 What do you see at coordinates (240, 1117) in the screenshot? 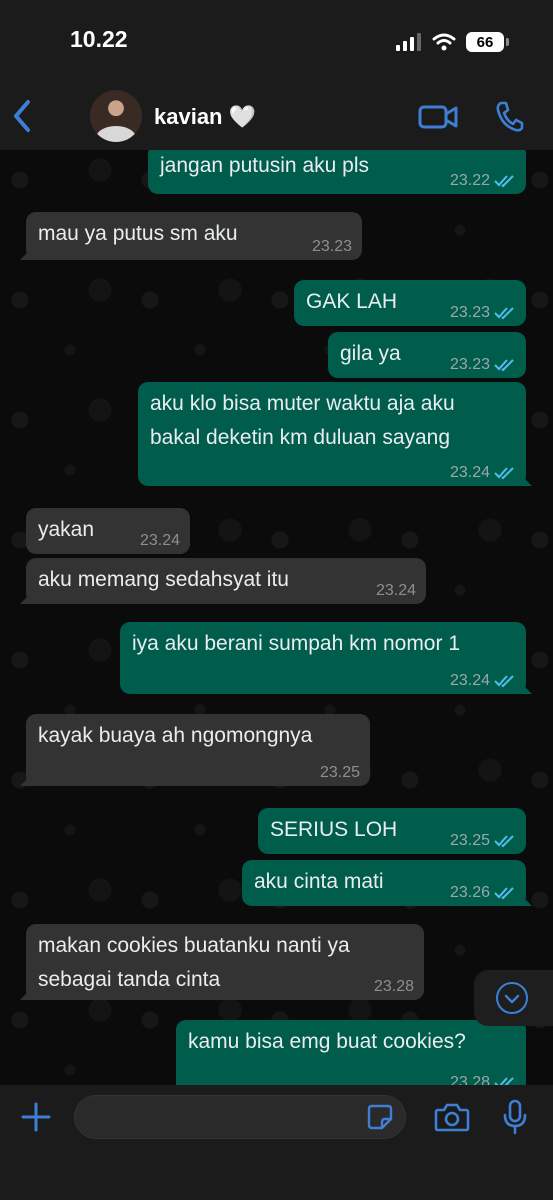
I see `message-input` at bounding box center [240, 1117].